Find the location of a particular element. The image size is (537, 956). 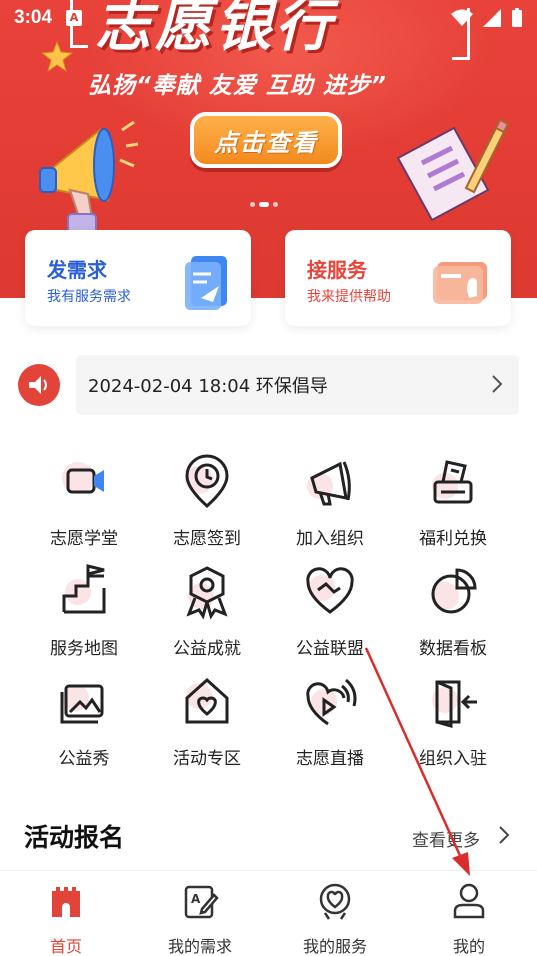

video-camera-icon is located at coordinates (83, 478).